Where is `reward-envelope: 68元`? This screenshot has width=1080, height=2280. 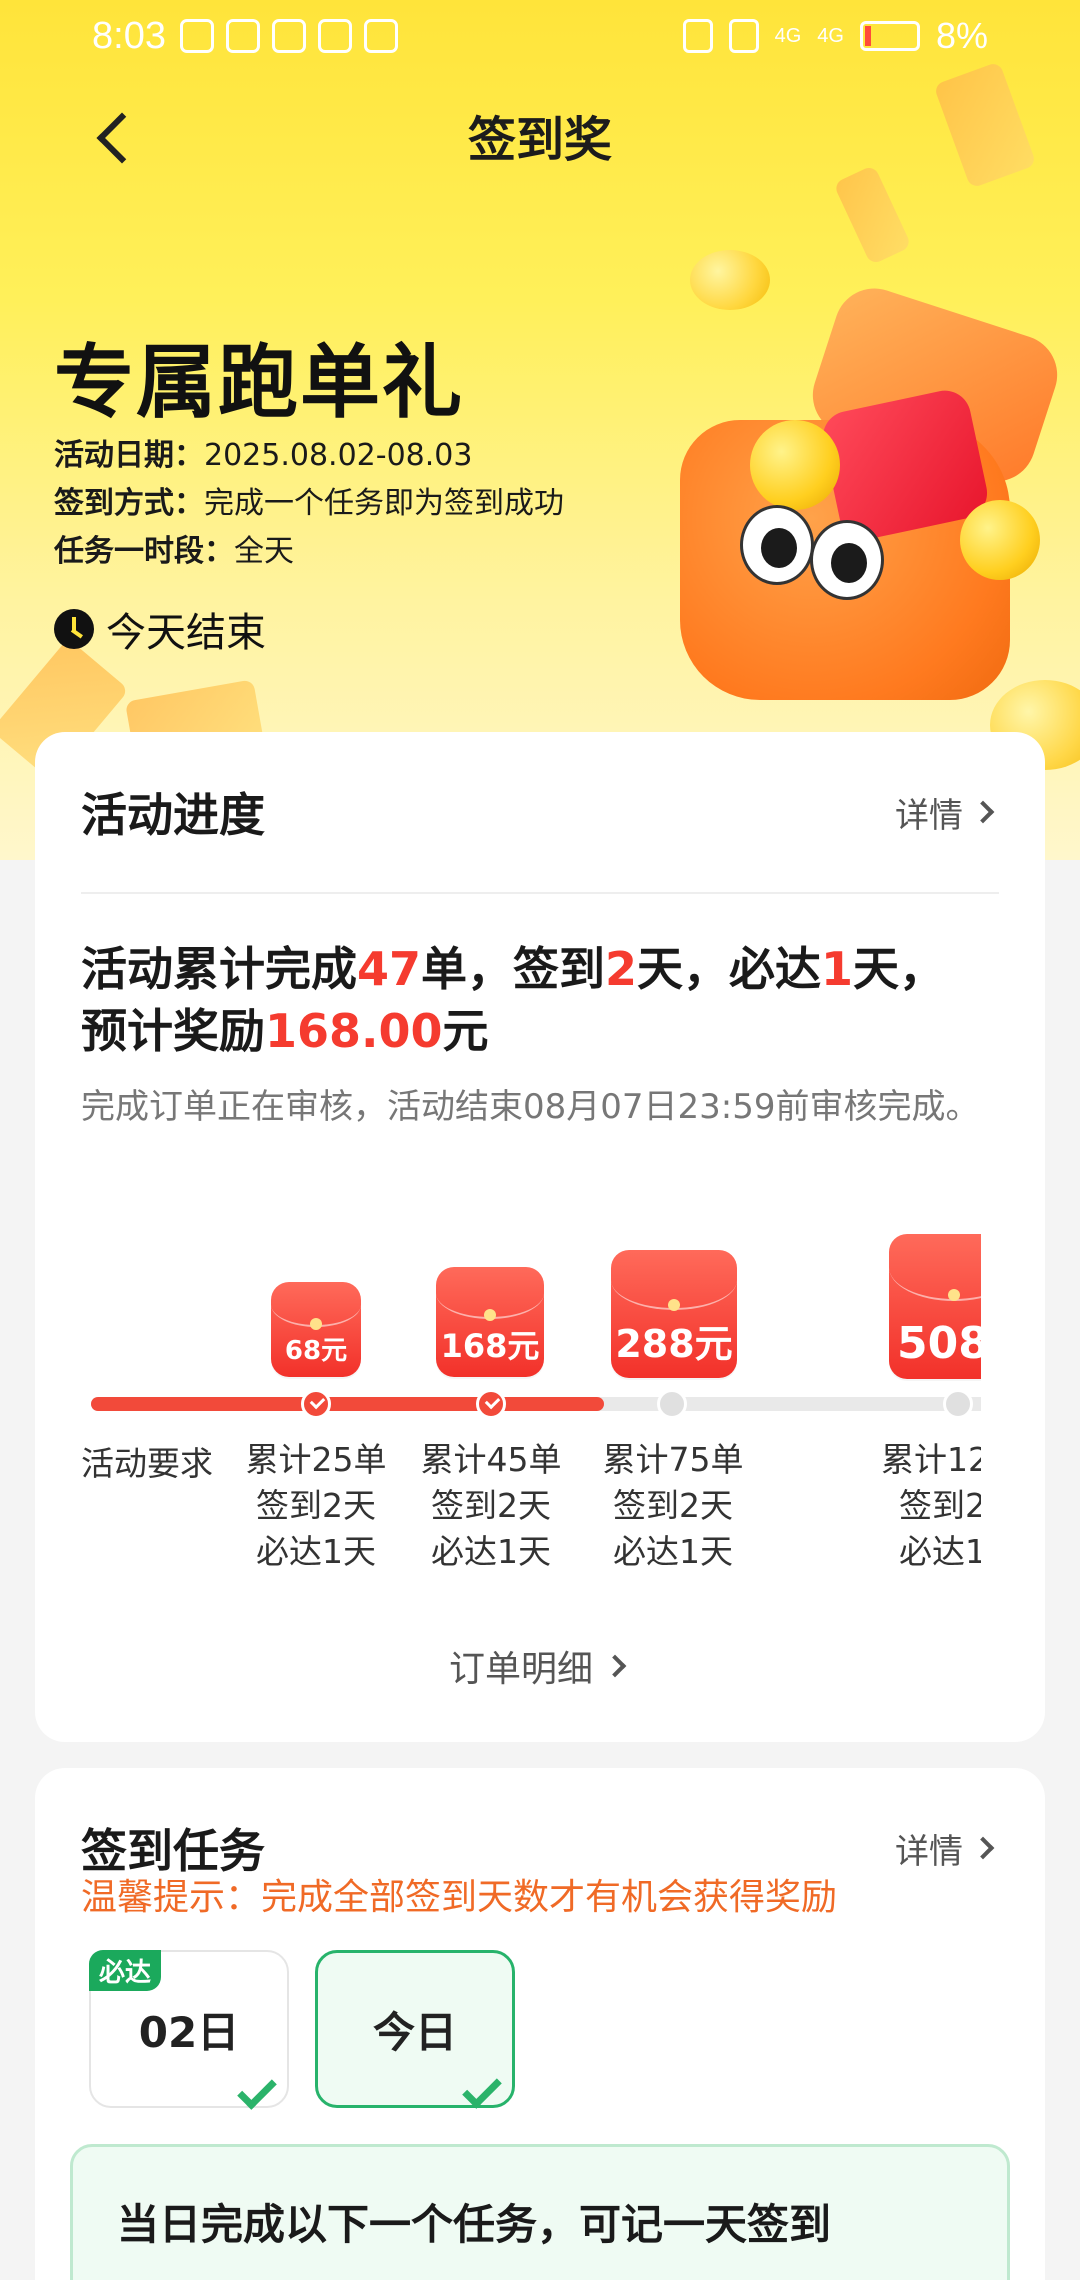 reward-envelope: 68元 is located at coordinates (316, 1329).